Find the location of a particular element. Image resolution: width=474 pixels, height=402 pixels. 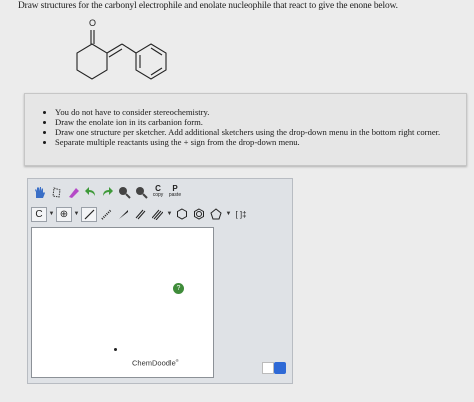

toggle-left is located at coordinates (268, 368).